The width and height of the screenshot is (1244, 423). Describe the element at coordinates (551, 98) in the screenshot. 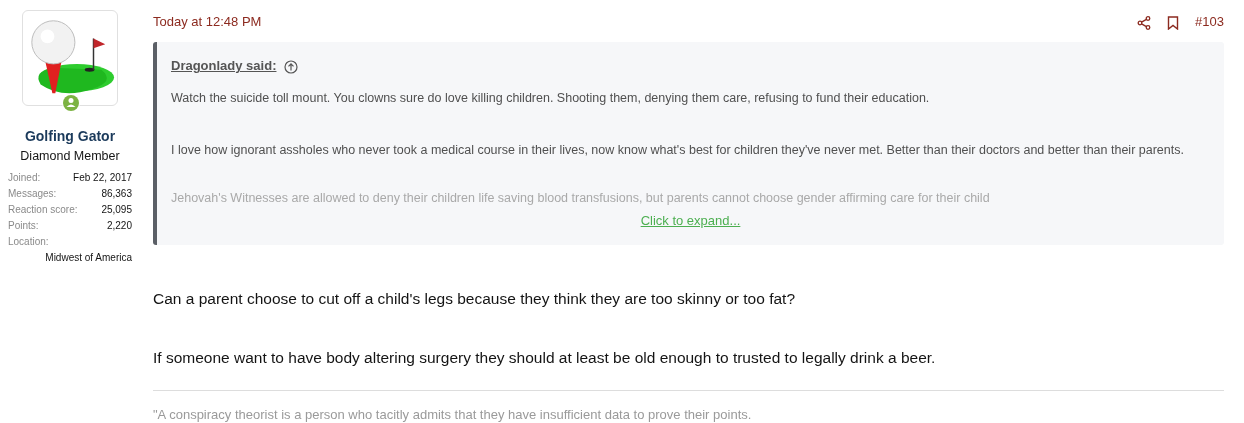

I see `quote-text: Watch the suicide toll mount. You clowns sure do love killing children. Shooting them, denying them care, refusing to fund their education.` at that location.